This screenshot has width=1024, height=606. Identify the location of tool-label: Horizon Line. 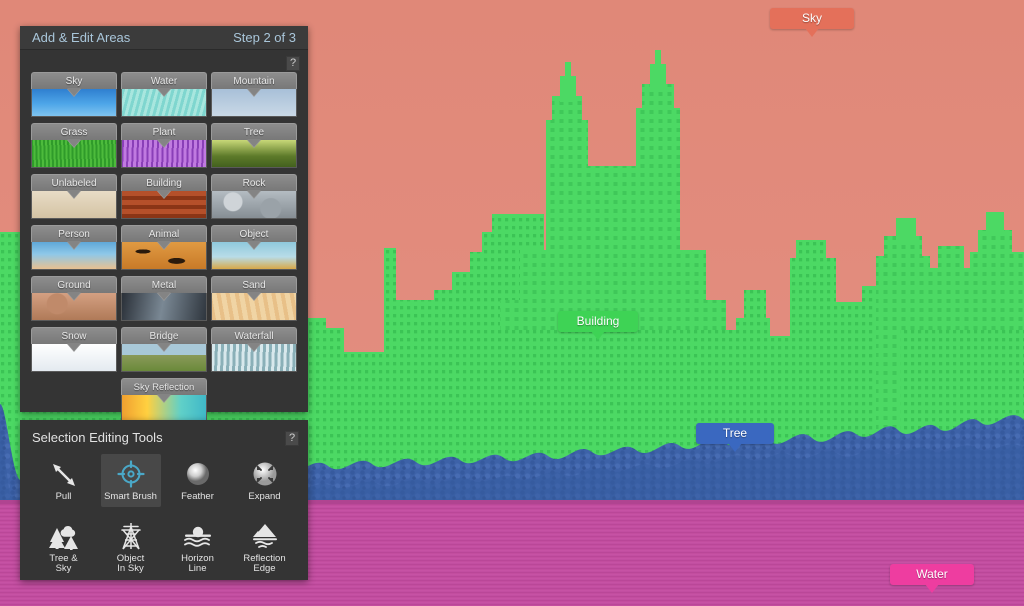
(197, 564).